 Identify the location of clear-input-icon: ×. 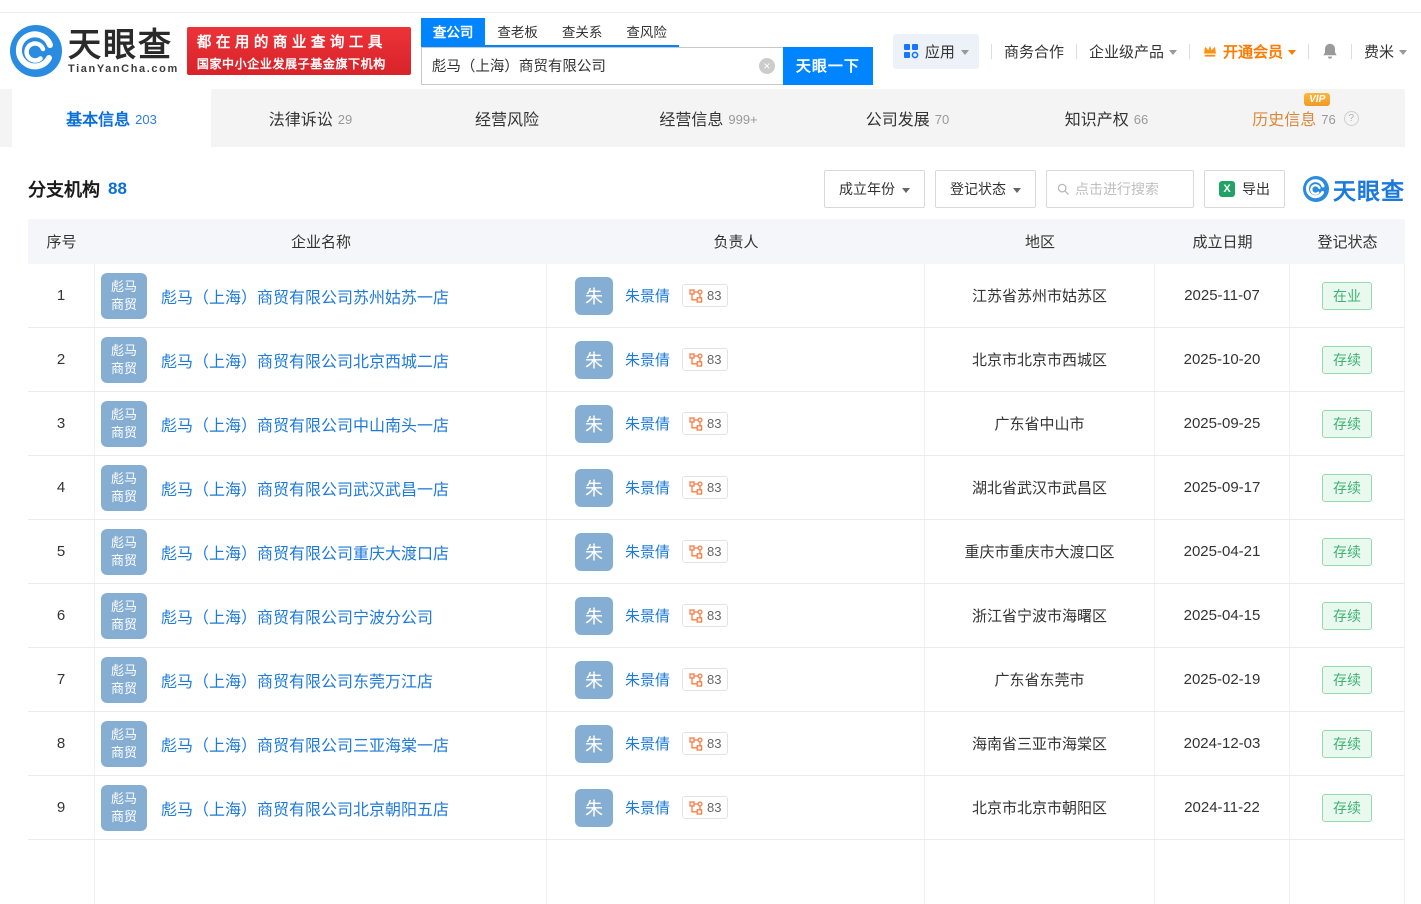
(766, 65).